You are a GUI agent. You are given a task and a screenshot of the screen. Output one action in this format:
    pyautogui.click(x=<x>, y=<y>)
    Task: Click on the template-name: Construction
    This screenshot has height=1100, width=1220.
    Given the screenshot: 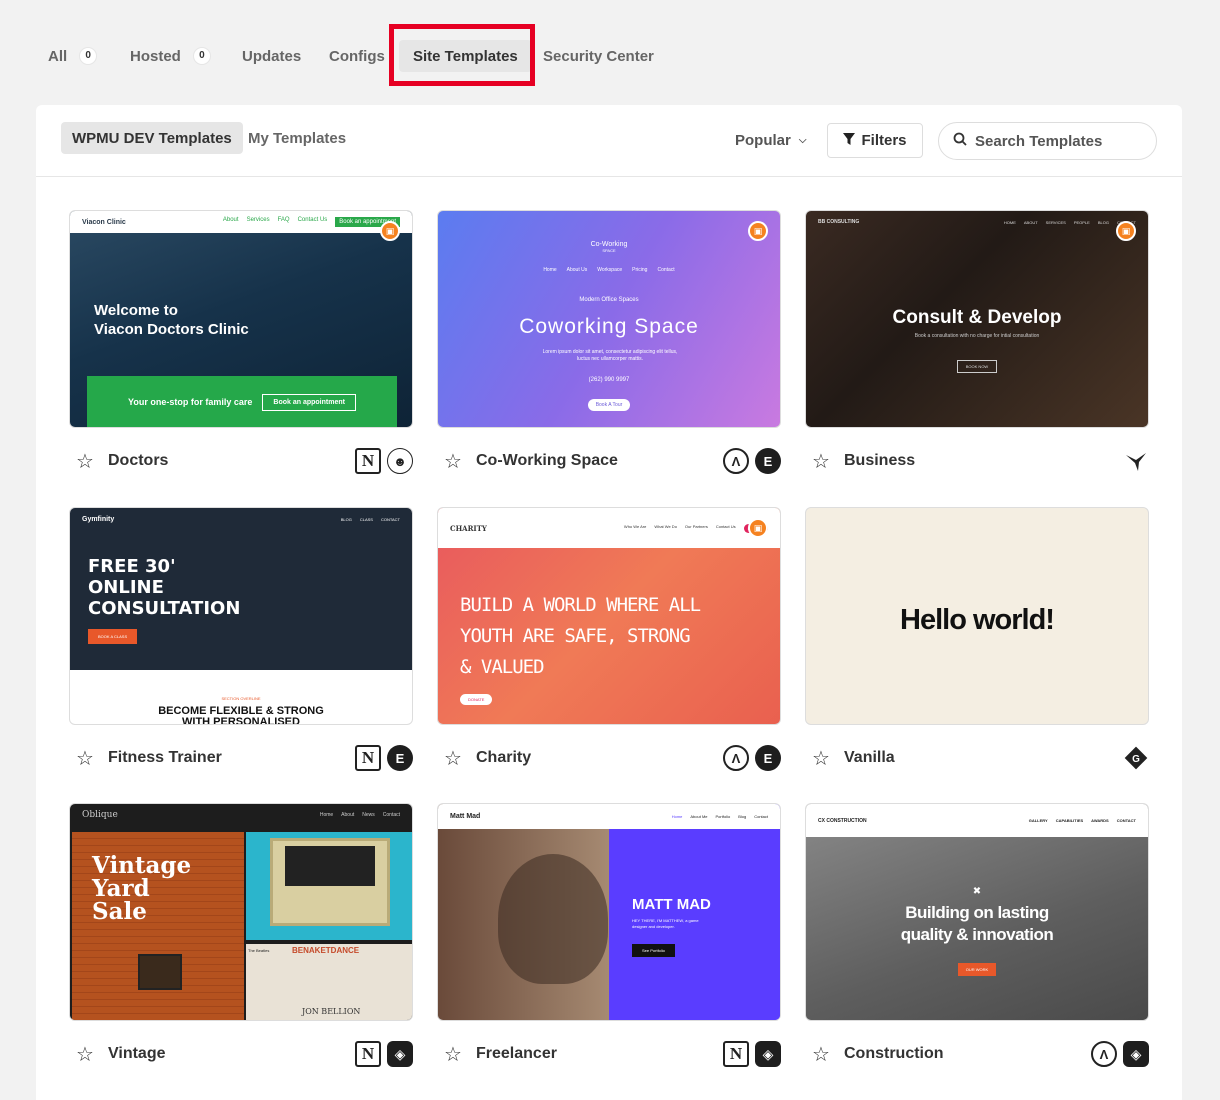 What is the action you would take?
    pyautogui.click(x=894, y=1053)
    